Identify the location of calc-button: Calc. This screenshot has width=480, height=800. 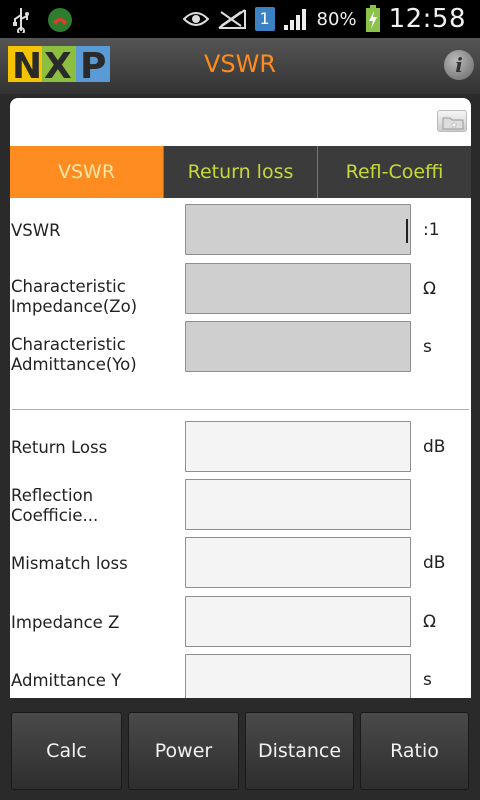
(66, 751).